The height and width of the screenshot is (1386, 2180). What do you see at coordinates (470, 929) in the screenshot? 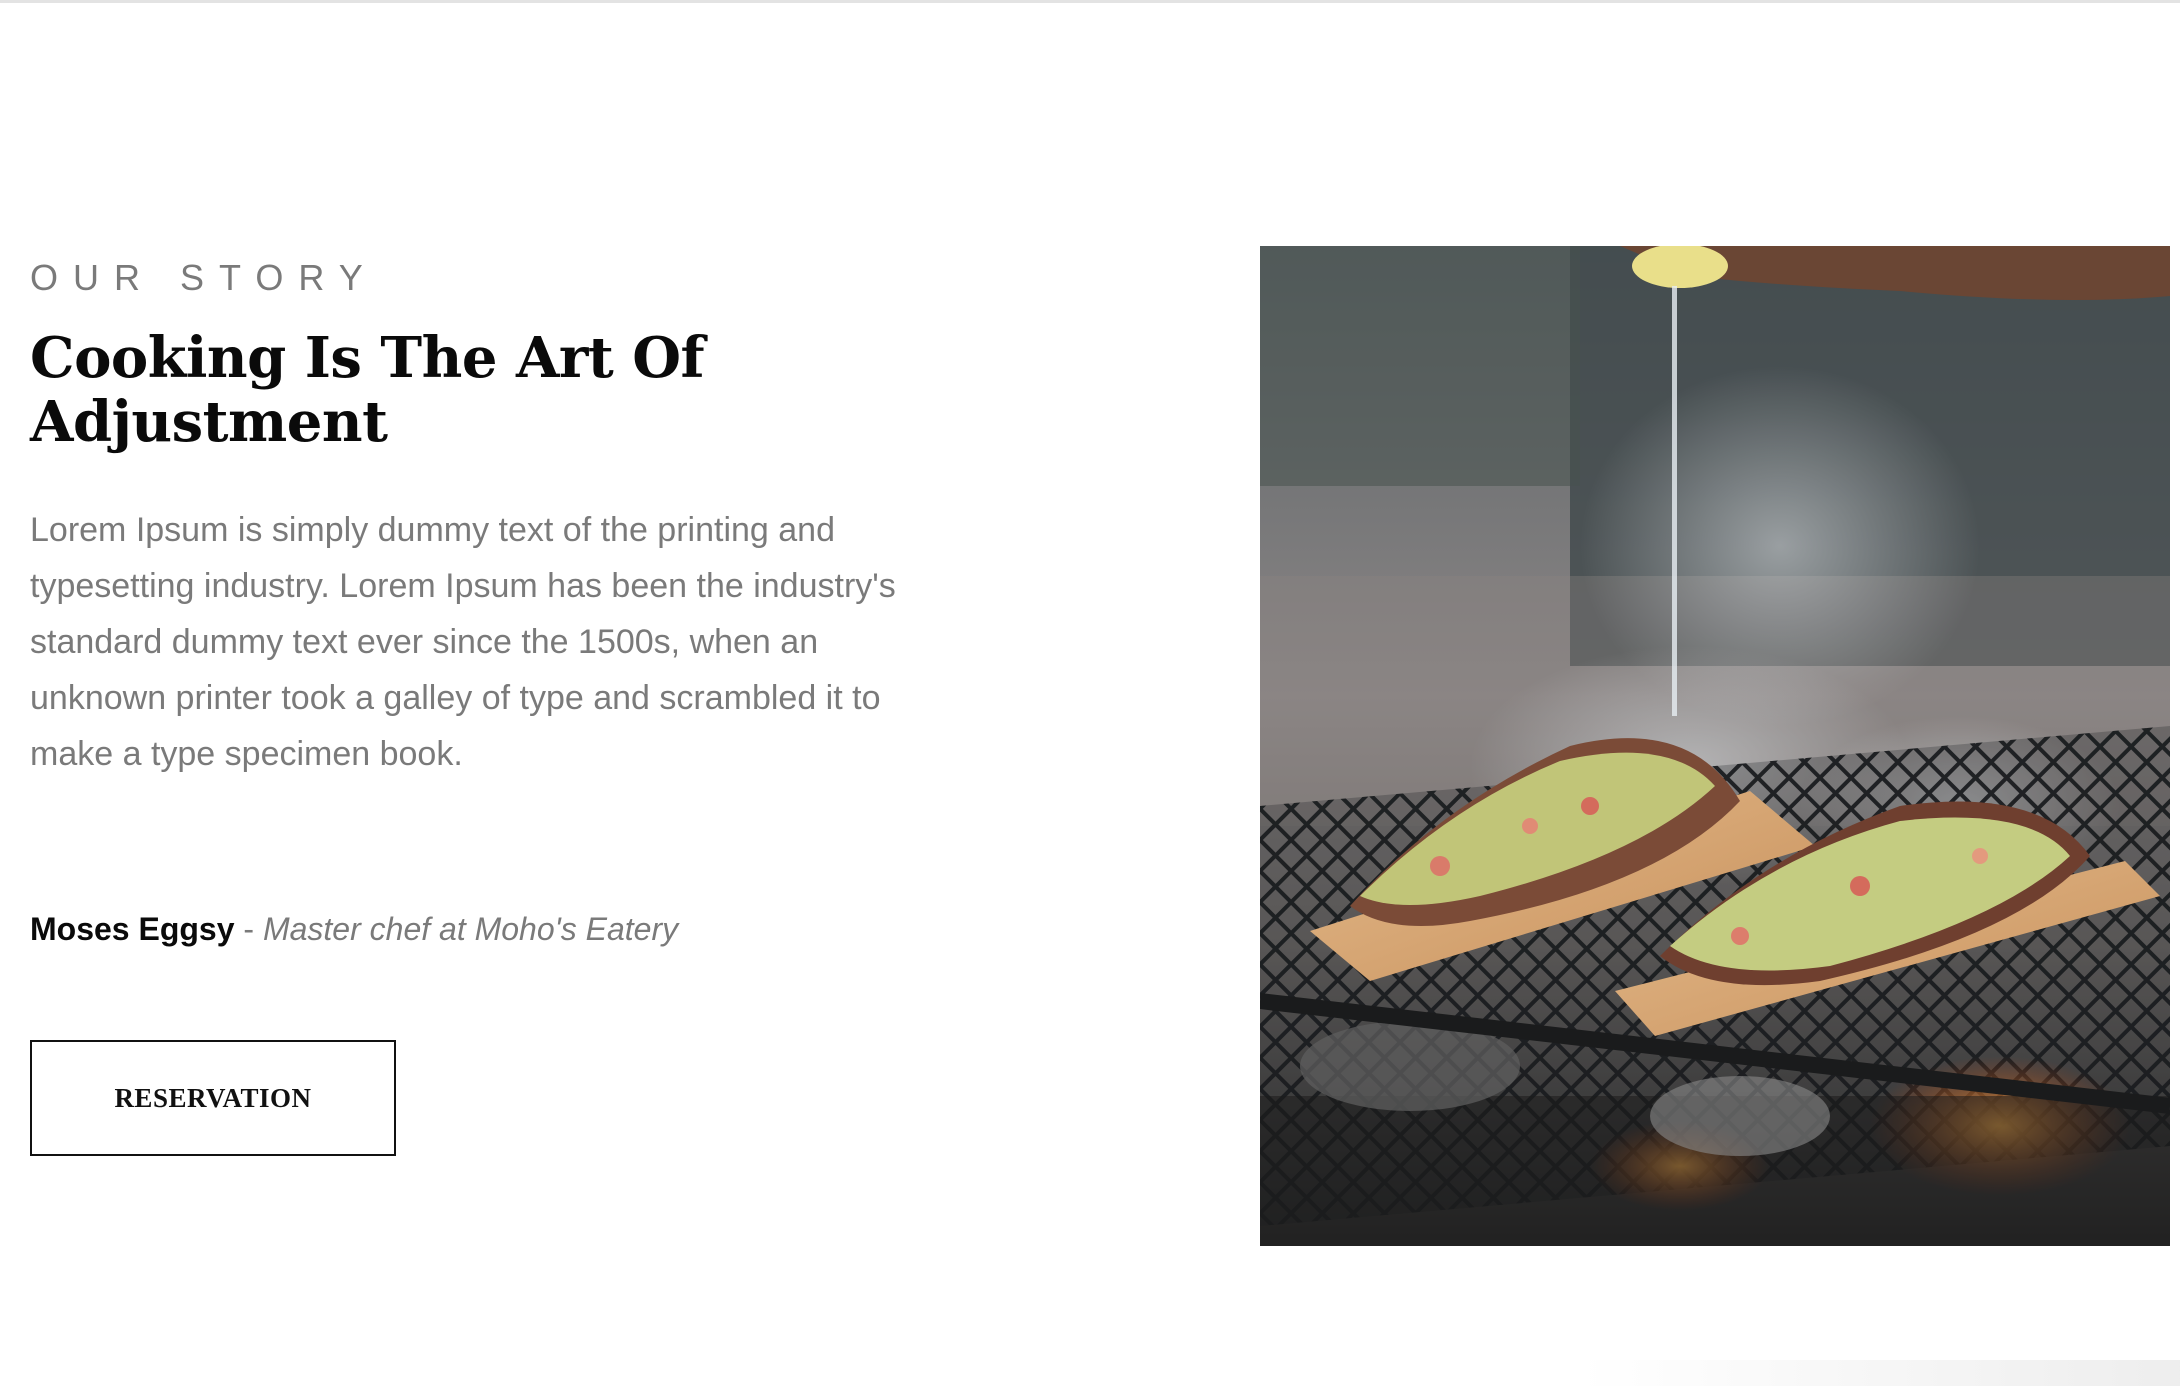
I see `chef-role: Master chef at Moho's Eatery` at bounding box center [470, 929].